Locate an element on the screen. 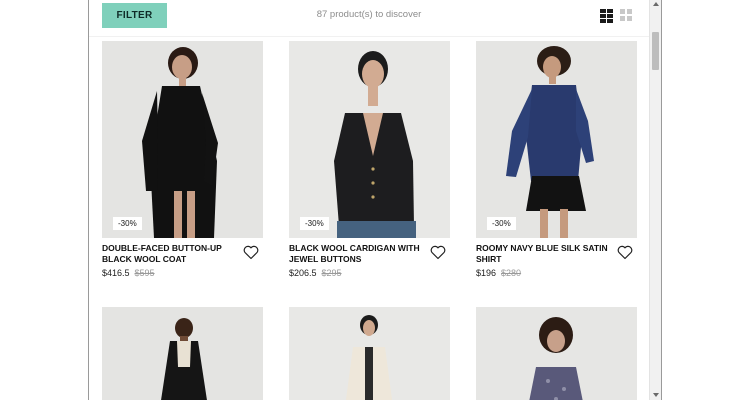 This screenshot has width=750, height=400. model-in-dark-coat-image is located at coordinates (182, 353).